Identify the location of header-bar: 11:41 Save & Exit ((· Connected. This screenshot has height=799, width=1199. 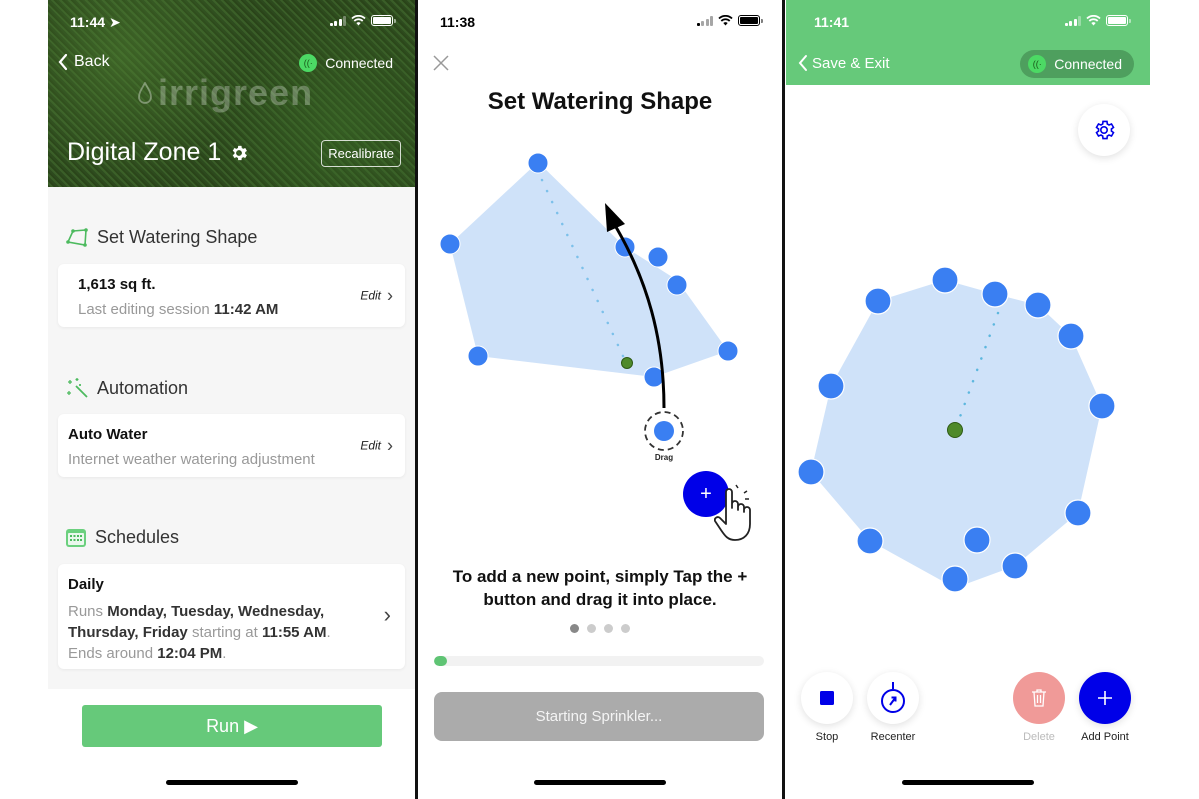
(968, 42).